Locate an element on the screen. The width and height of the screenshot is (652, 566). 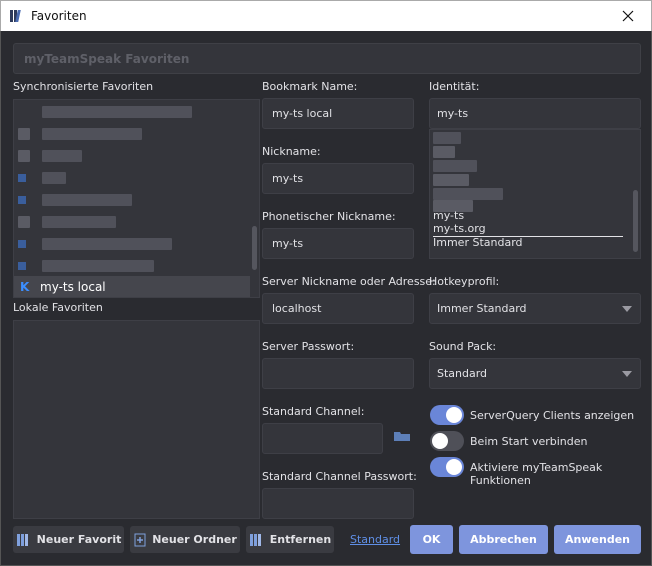
bookmark-name-label: Bookmark Name: is located at coordinates (310, 86).